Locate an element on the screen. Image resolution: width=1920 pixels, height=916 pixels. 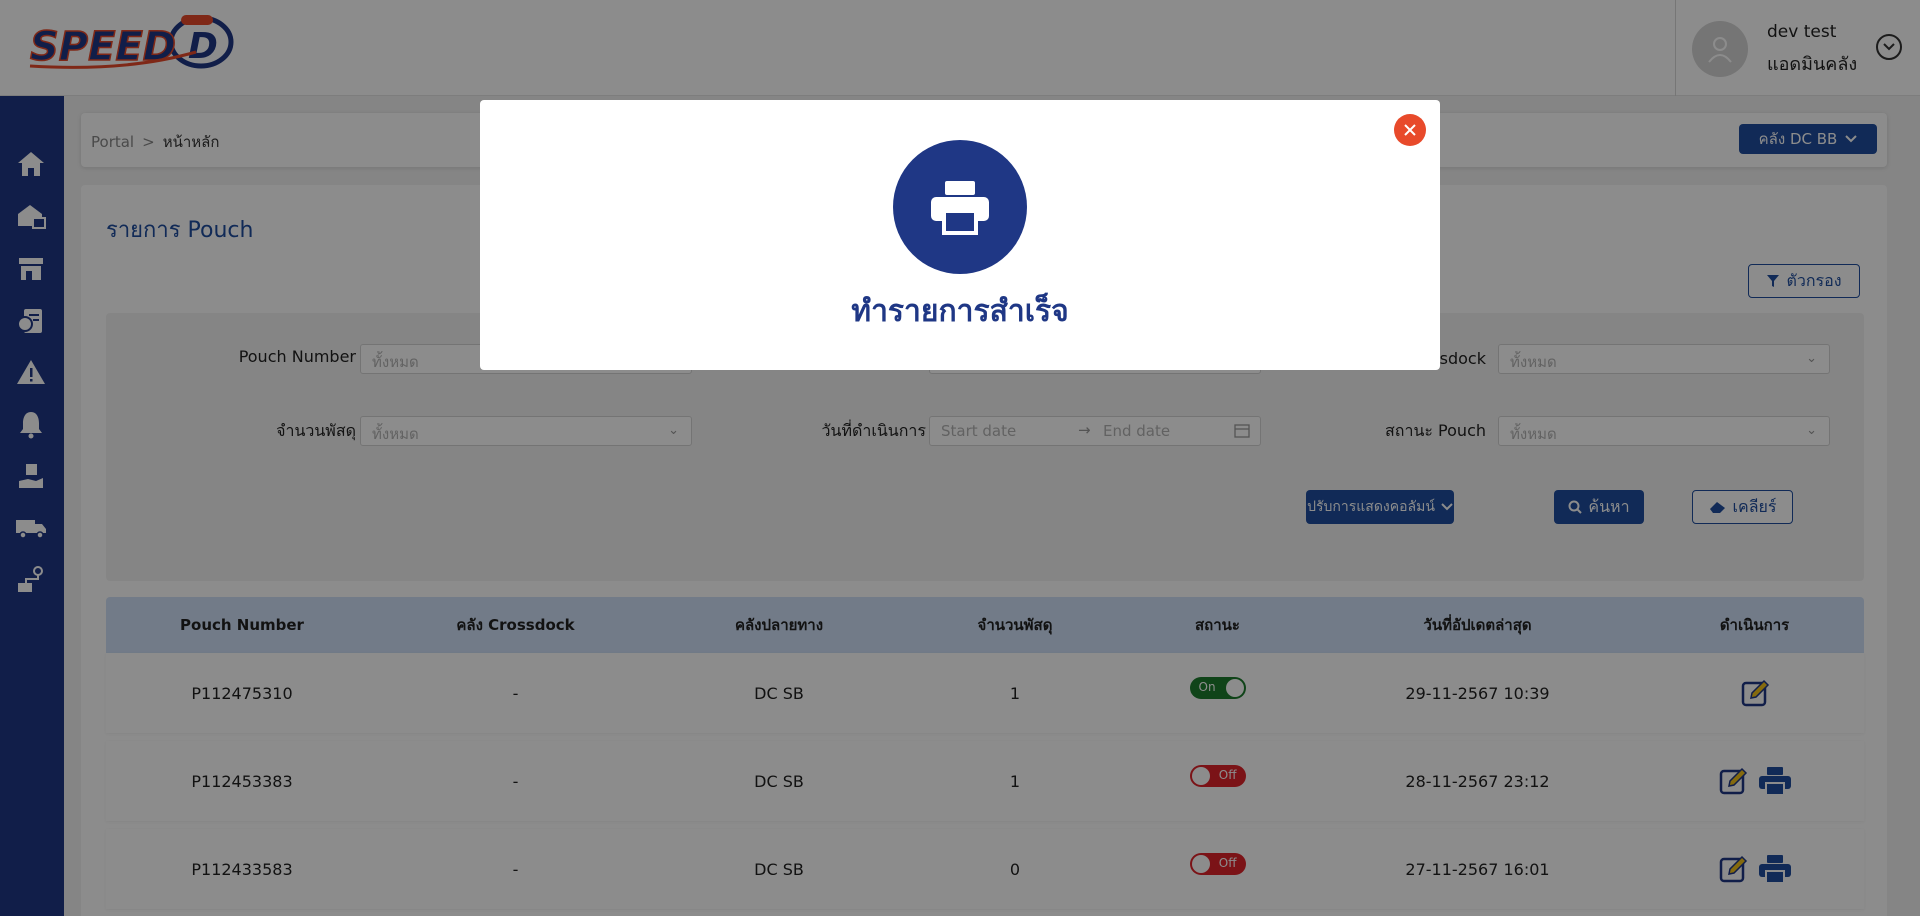
success-modal: ทำรายการสำเร็จ is located at coordinates (960, 235).